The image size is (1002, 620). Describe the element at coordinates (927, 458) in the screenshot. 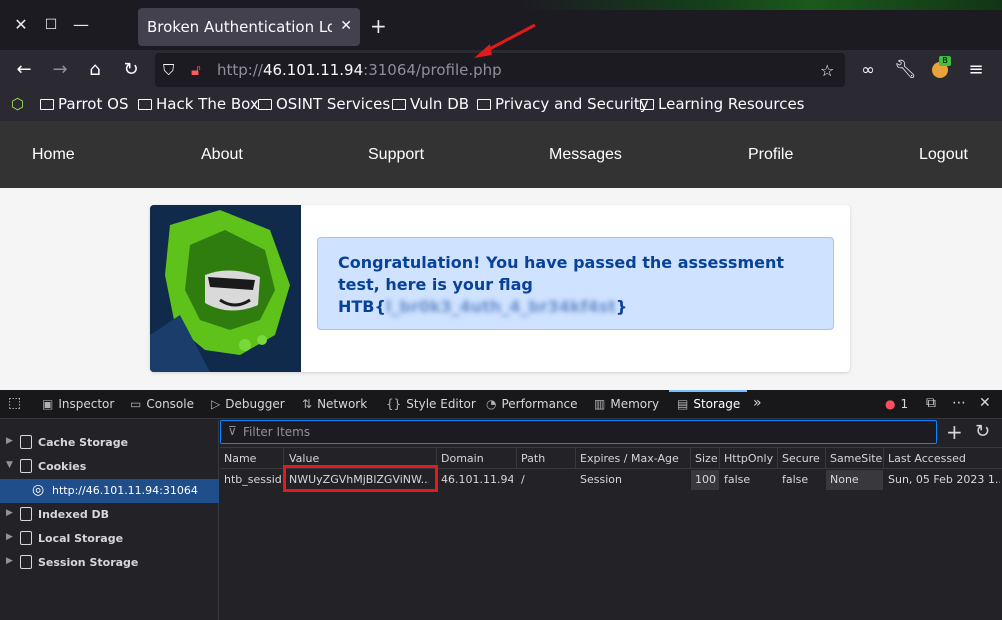

I see `col-last-accessed: Last Accessed` at that location.